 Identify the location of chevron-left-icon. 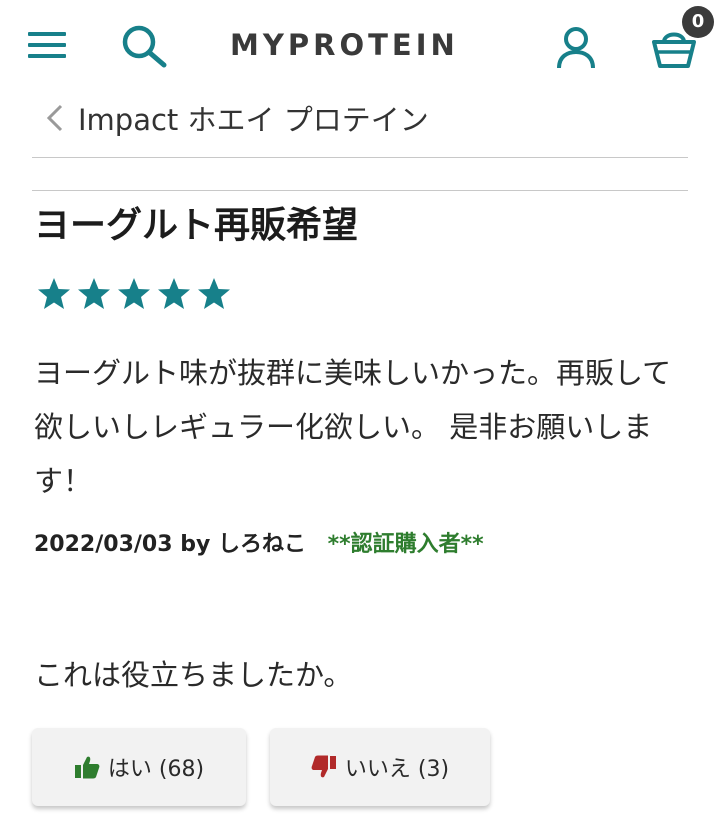
(54, 118).